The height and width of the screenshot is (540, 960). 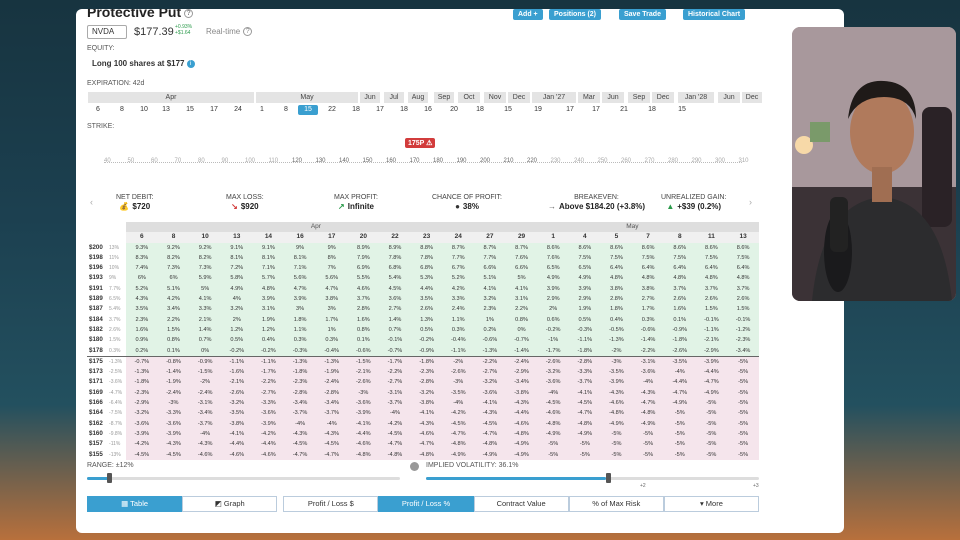 What do you see at coordinates (190, 63) in the screenshot?
I see `info-icon: i` at bounding box center [190, 63].